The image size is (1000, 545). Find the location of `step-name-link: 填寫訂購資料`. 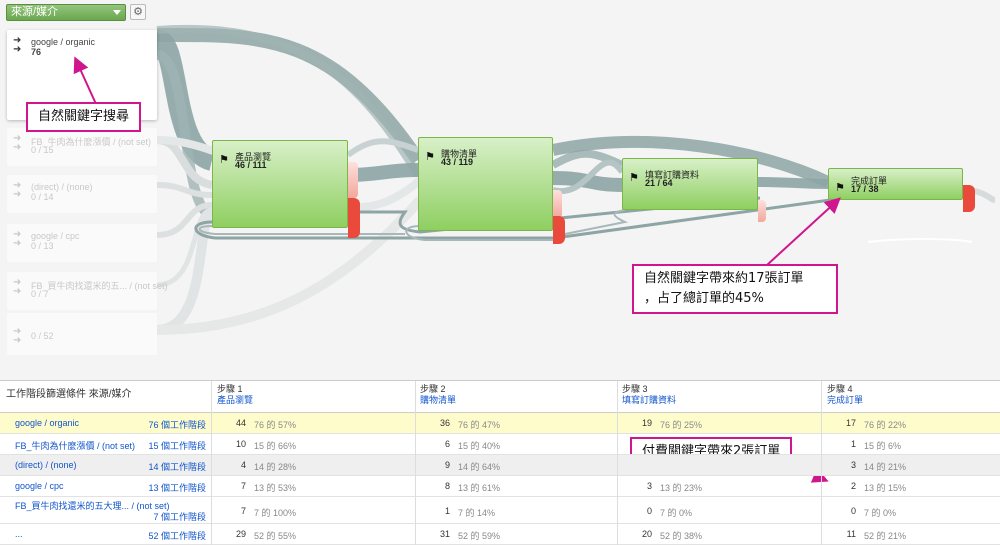

step-name-link: 填寫訂購資料 is located at coordinates (649, 400).